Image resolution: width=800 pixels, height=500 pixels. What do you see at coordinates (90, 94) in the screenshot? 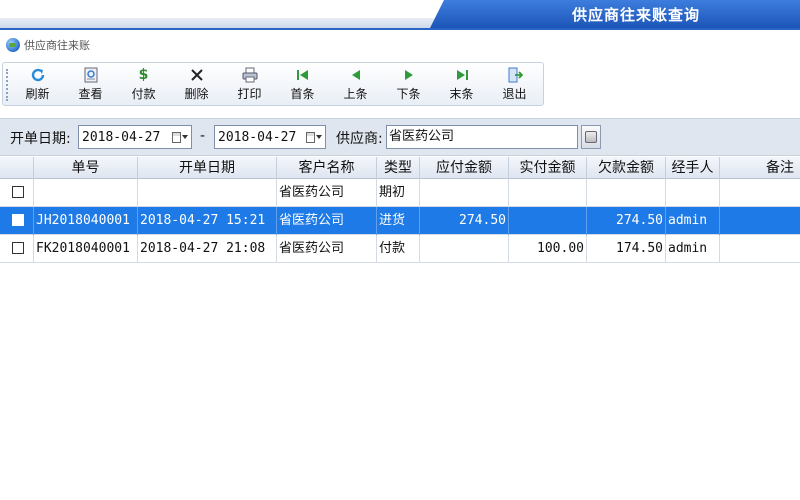
I see `view-label: 查看` at bounding box center [90, 94].